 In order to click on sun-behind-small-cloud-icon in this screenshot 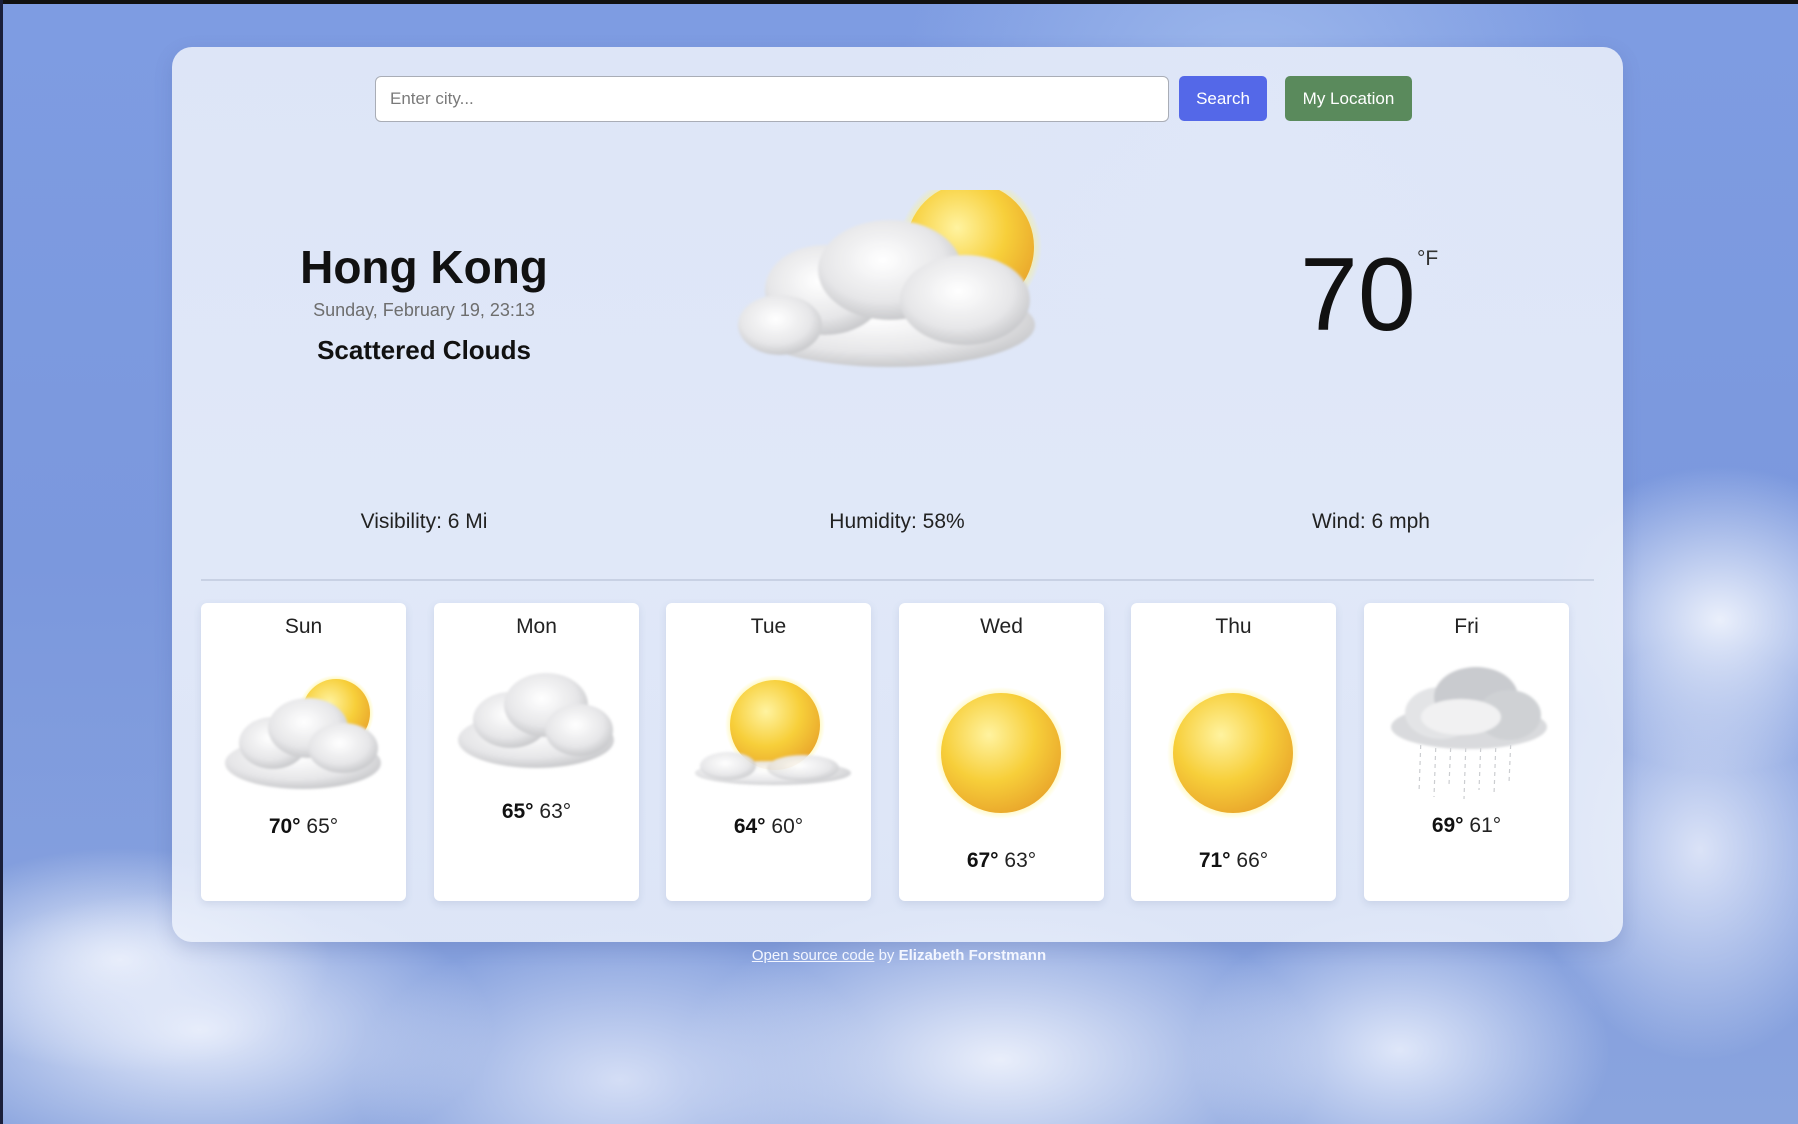, I will do `click(773, 730)`.